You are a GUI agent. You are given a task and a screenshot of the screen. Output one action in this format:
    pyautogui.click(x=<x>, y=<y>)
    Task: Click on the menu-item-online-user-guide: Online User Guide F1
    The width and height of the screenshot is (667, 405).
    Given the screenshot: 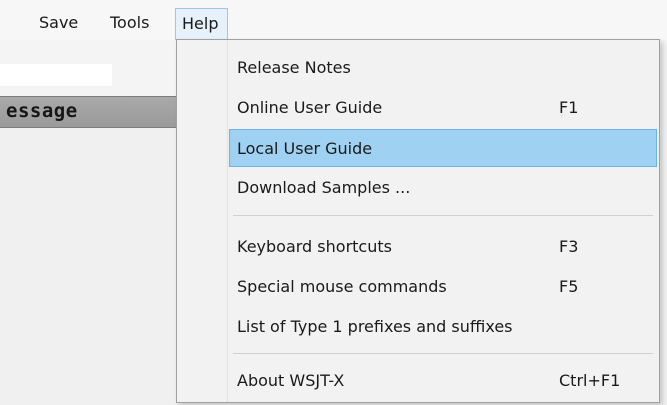 What is the action you would take?
    pyautogui.click(x=418, y=108)
    